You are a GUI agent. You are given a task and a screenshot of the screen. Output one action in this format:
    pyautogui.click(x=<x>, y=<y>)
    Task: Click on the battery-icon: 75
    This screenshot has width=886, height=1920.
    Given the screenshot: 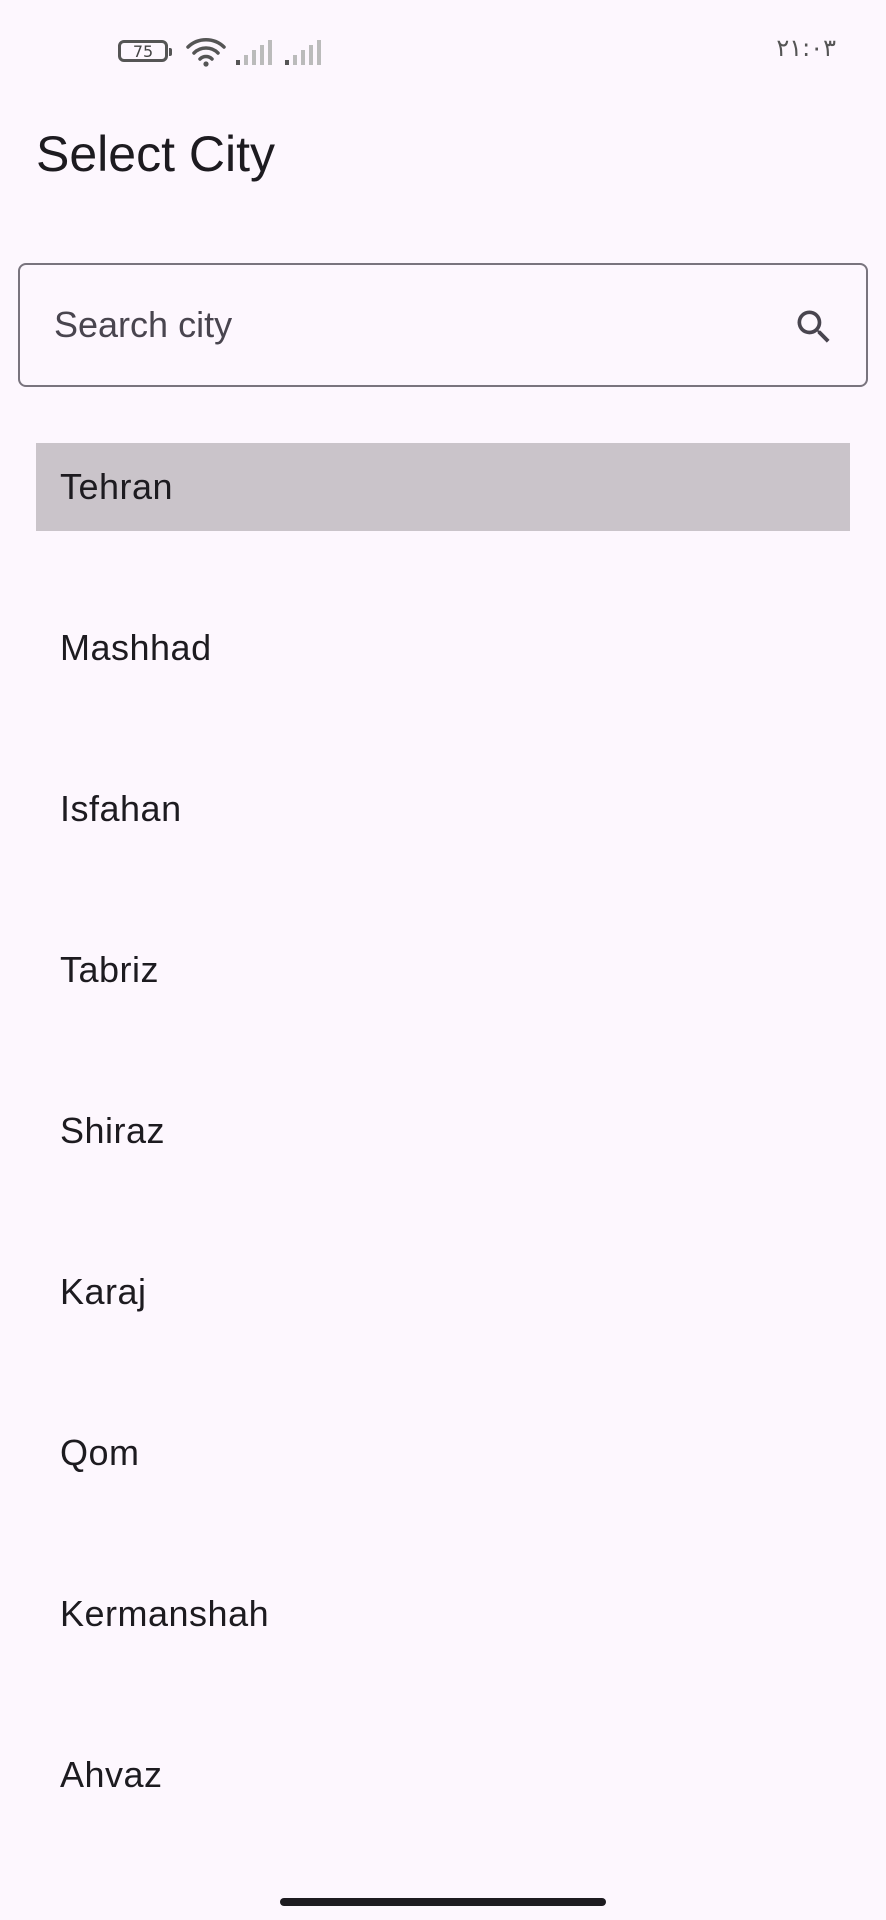 What is the action you would take?
    pyautogui.click(x=145, y=51)
    